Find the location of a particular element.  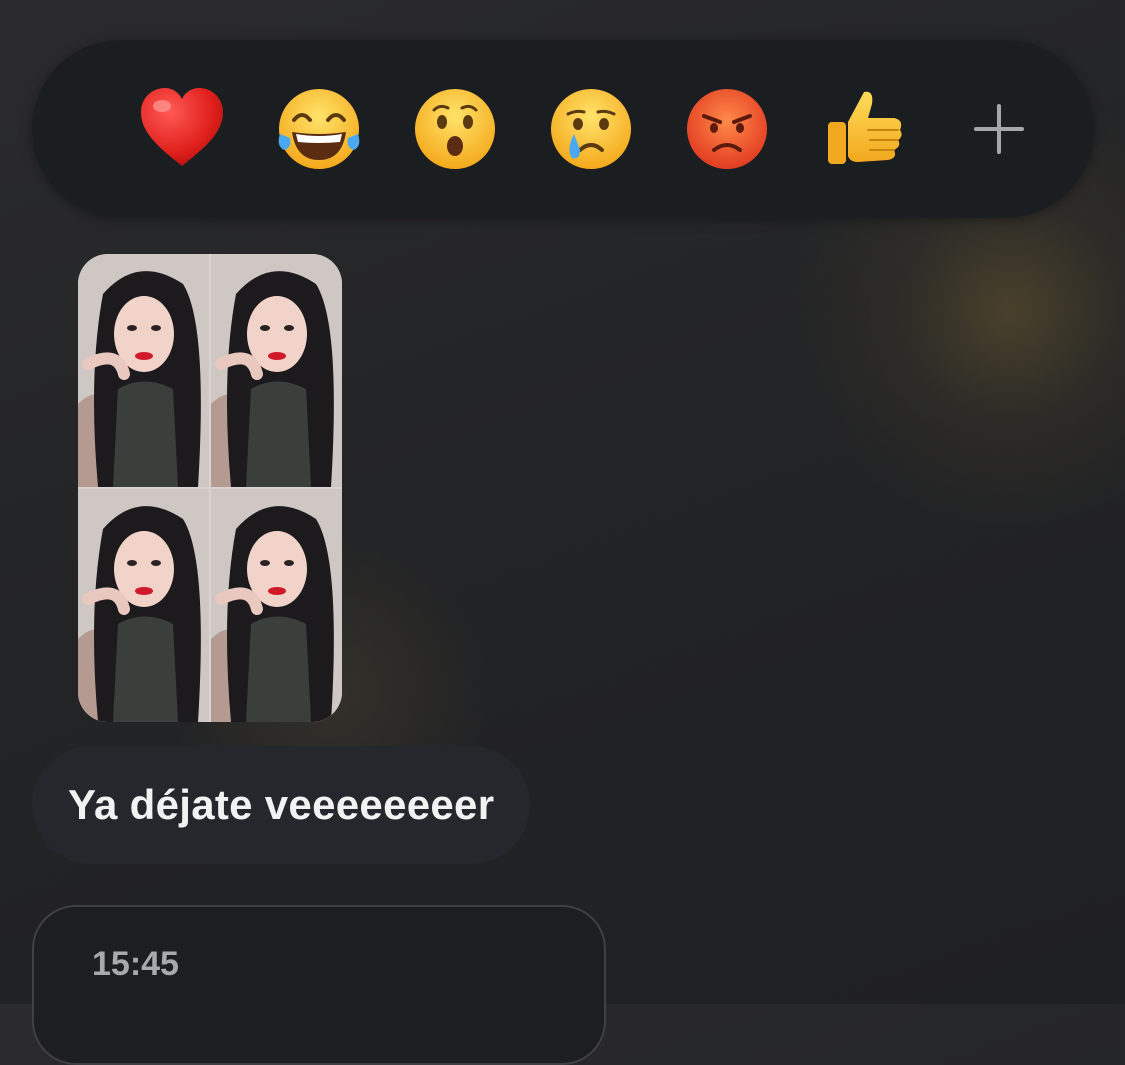

plus-icon is located at coordinates (999, 129).